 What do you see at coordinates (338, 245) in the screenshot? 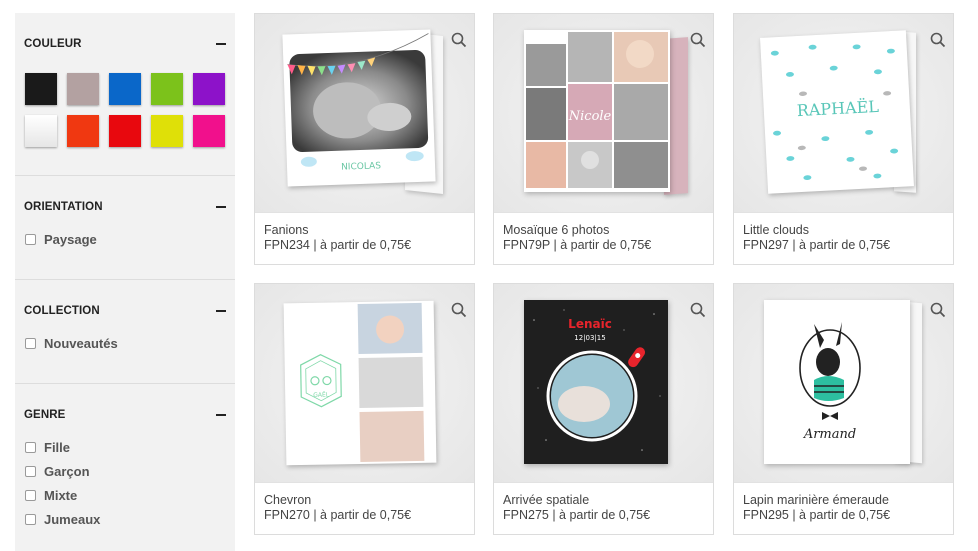
I see `product-meta: FPN234 | à partir de 0,75€` at bounding box center [338, 245].